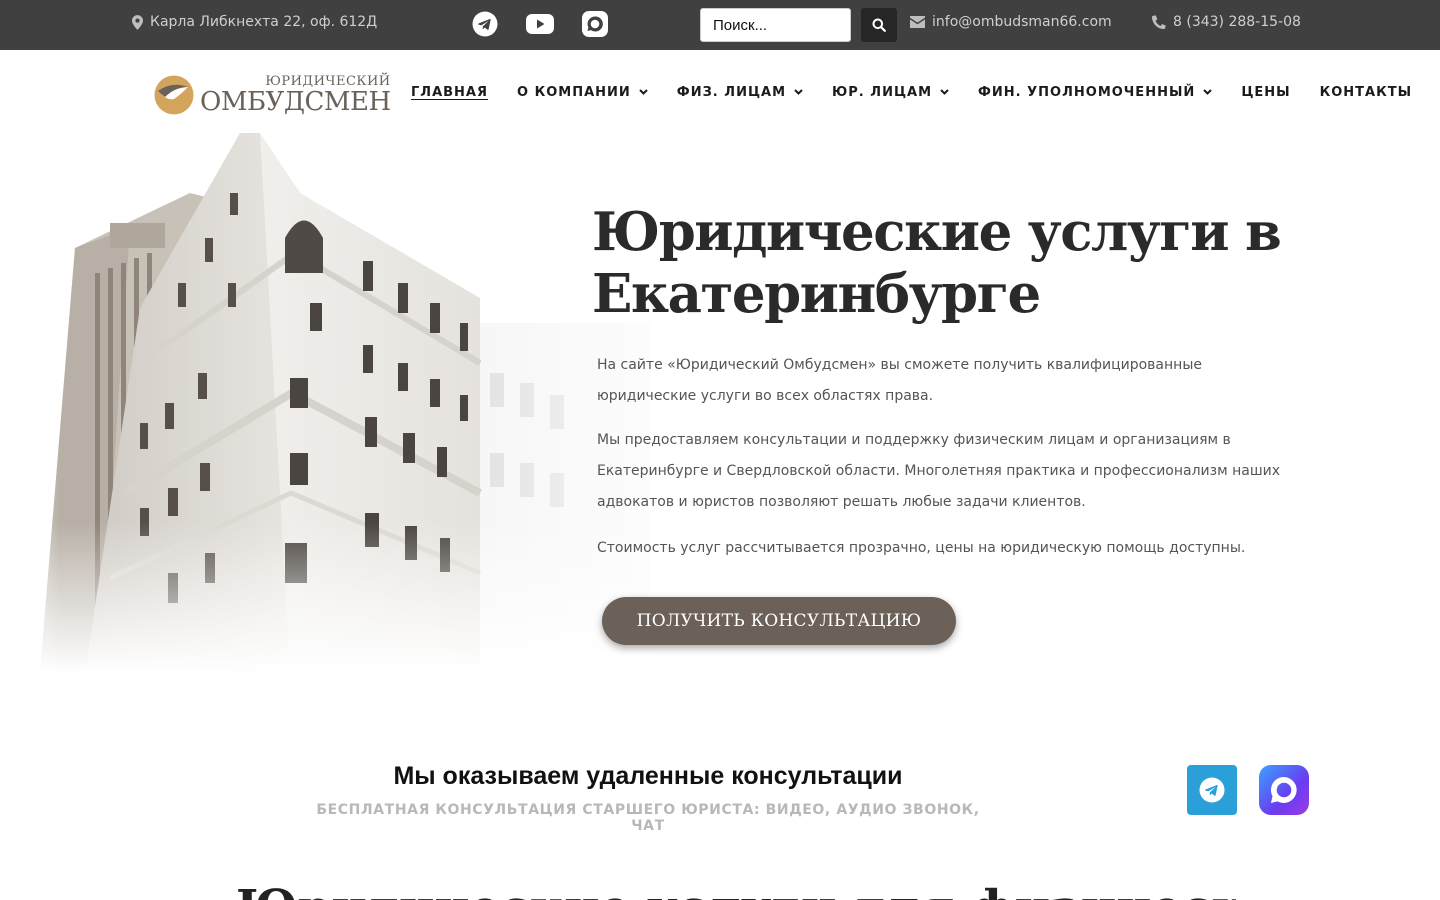  What do you see at coordinates (1022, 22) in the screenshot?
I see `email-text: info@ombudsman66.com` at bounding box center [1022, 22].